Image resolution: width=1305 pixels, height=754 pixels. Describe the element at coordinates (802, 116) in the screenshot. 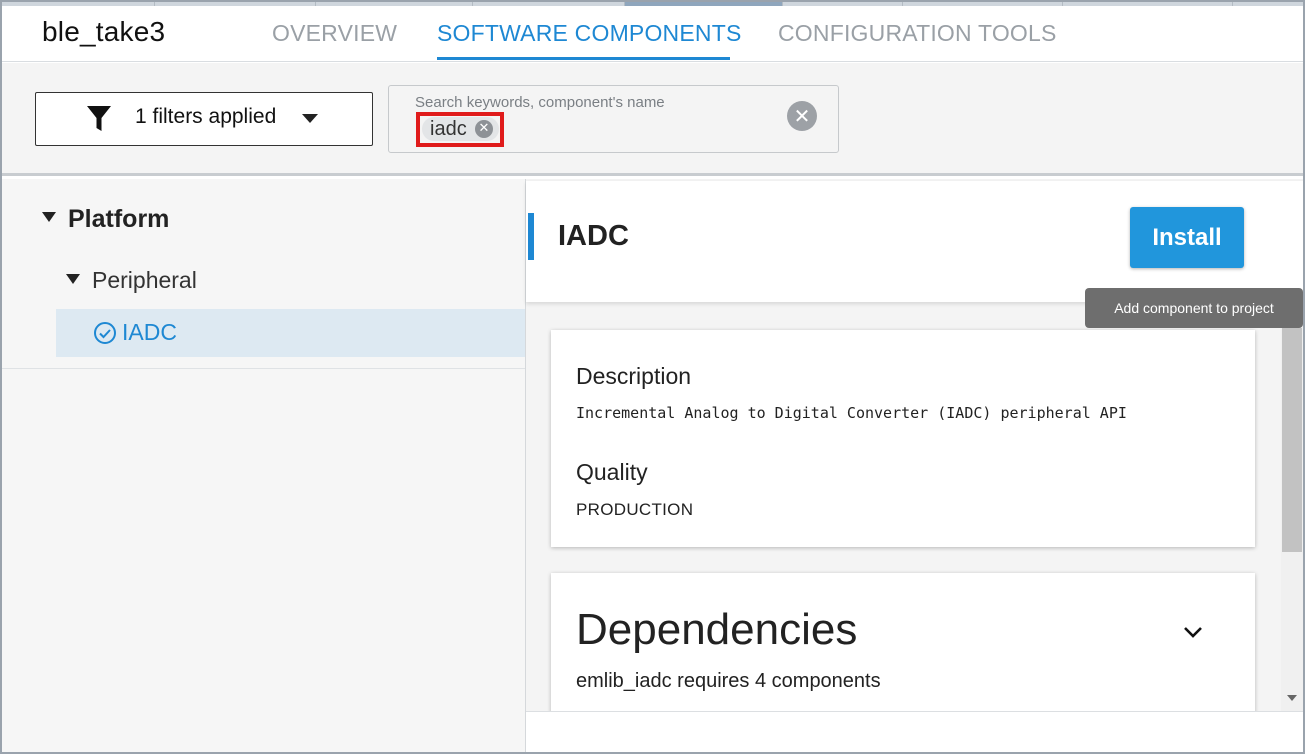

I see `clear-search-icon: ✕` at that location.